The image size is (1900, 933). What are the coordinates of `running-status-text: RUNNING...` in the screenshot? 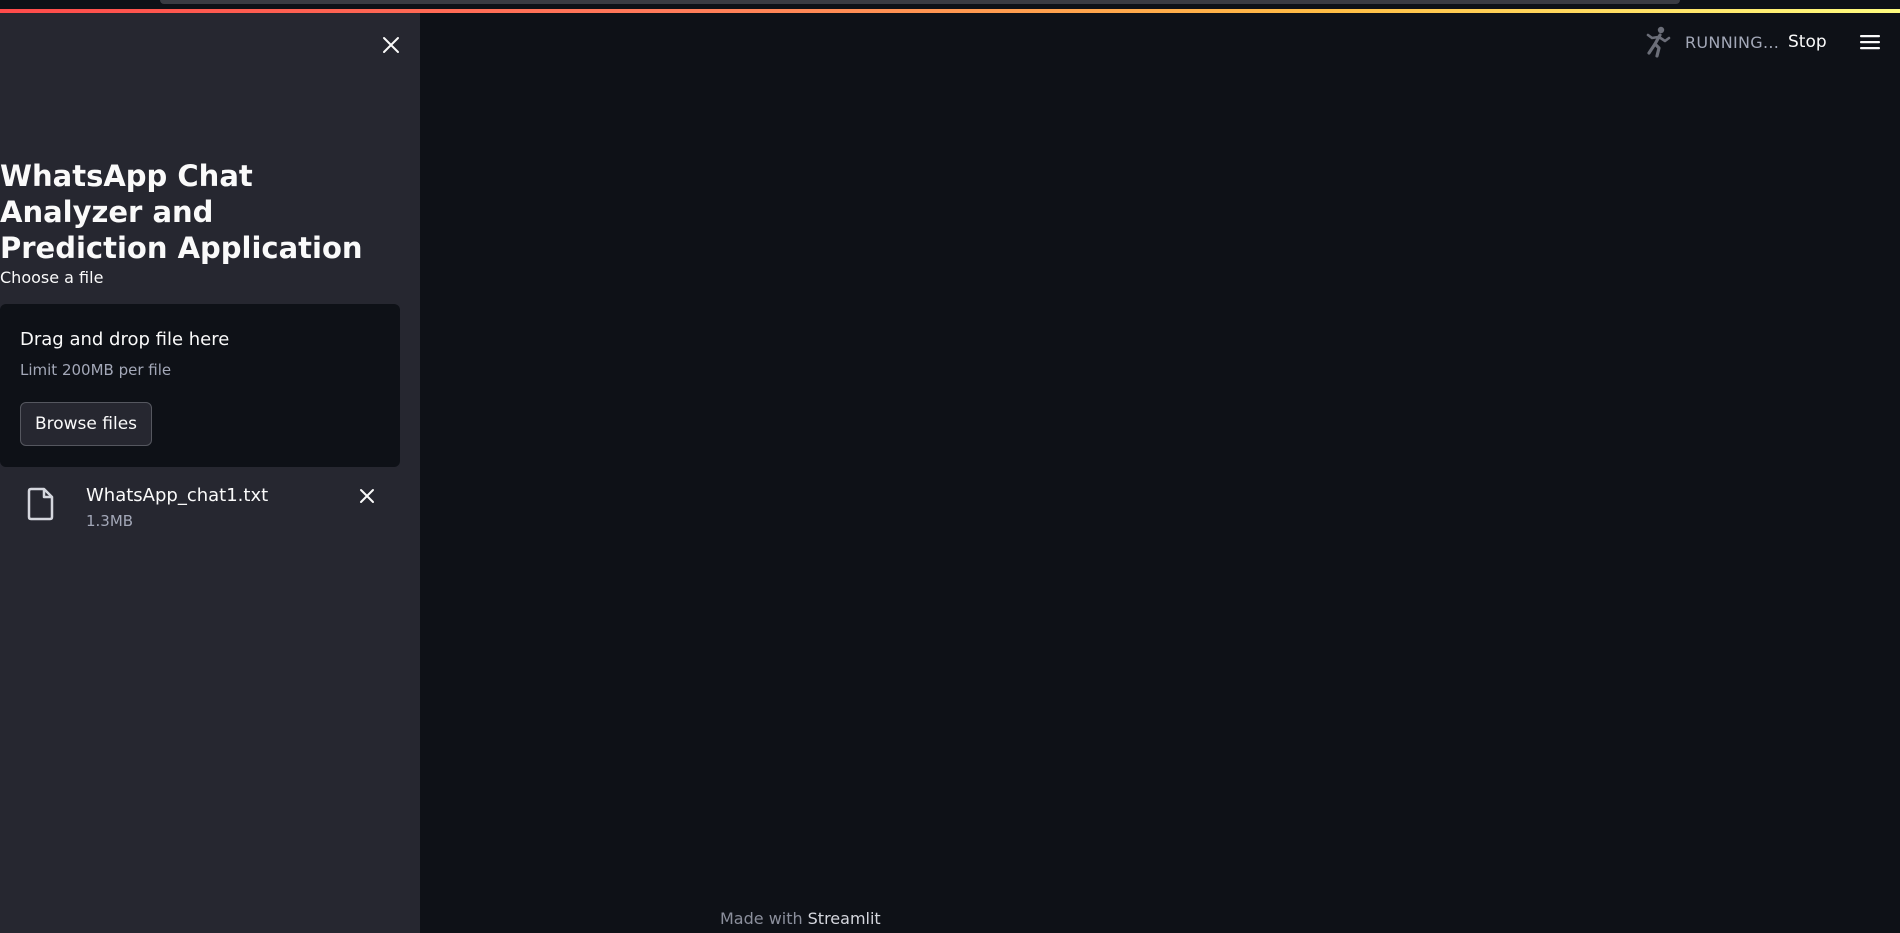 It's located at (1732, 42).